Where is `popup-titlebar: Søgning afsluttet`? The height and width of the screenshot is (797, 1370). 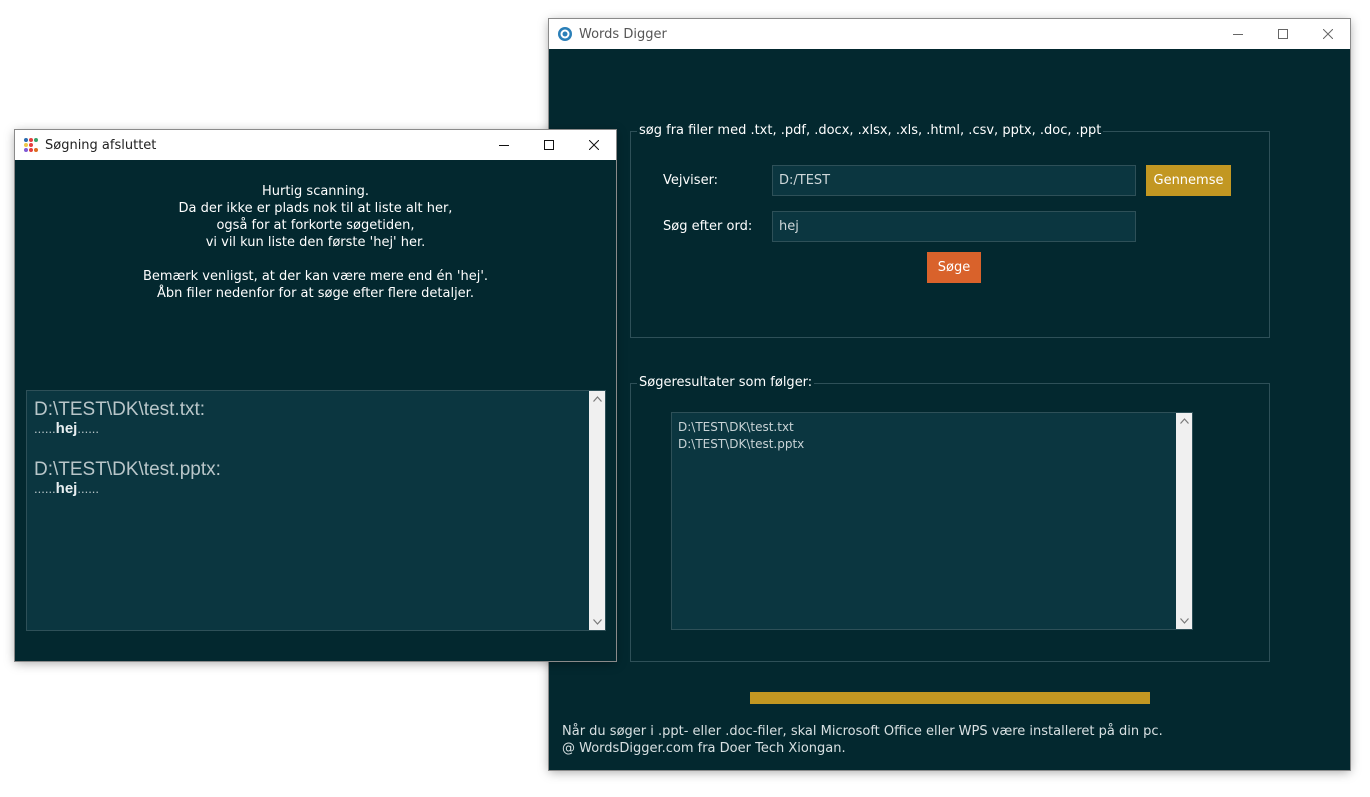
popup-titlebar: Søgning afsluttet is located at coordinates (315, 145).